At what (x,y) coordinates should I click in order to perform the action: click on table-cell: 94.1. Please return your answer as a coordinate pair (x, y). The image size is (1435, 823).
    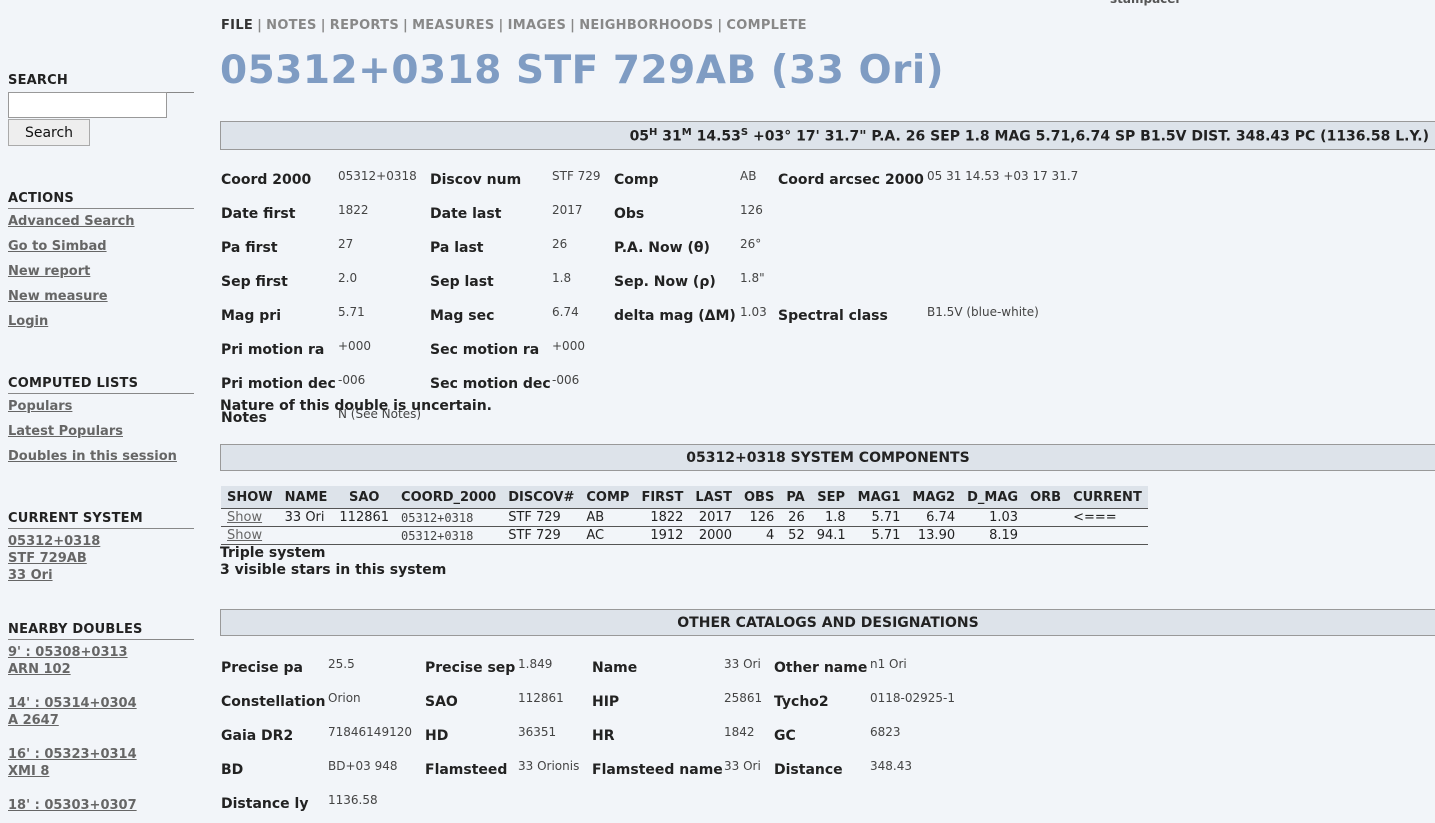
    Looking at the image, I should click on (831, 535).